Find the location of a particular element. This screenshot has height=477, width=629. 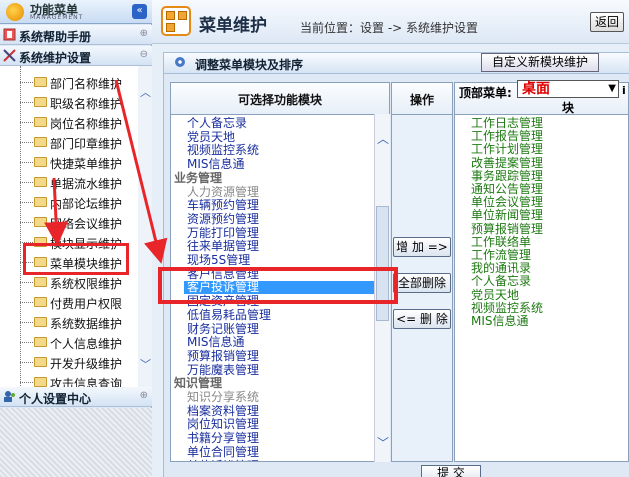

back-button: 返回 is located at coordinates (607, 22).